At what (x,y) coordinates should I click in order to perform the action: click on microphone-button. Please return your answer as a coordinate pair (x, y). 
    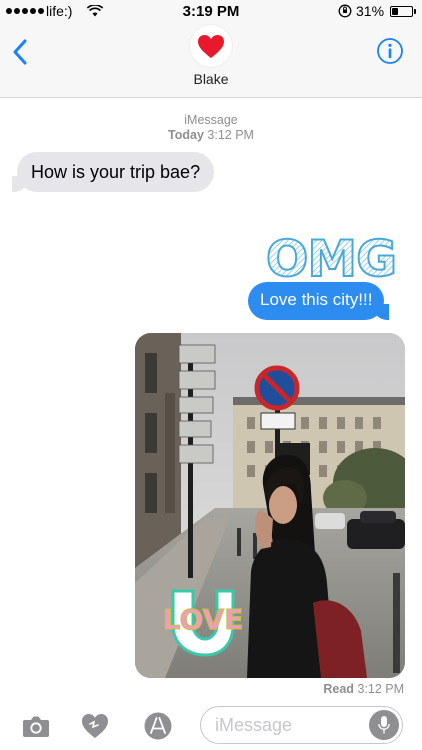
    Looking at the image, I should click on (384, 725).